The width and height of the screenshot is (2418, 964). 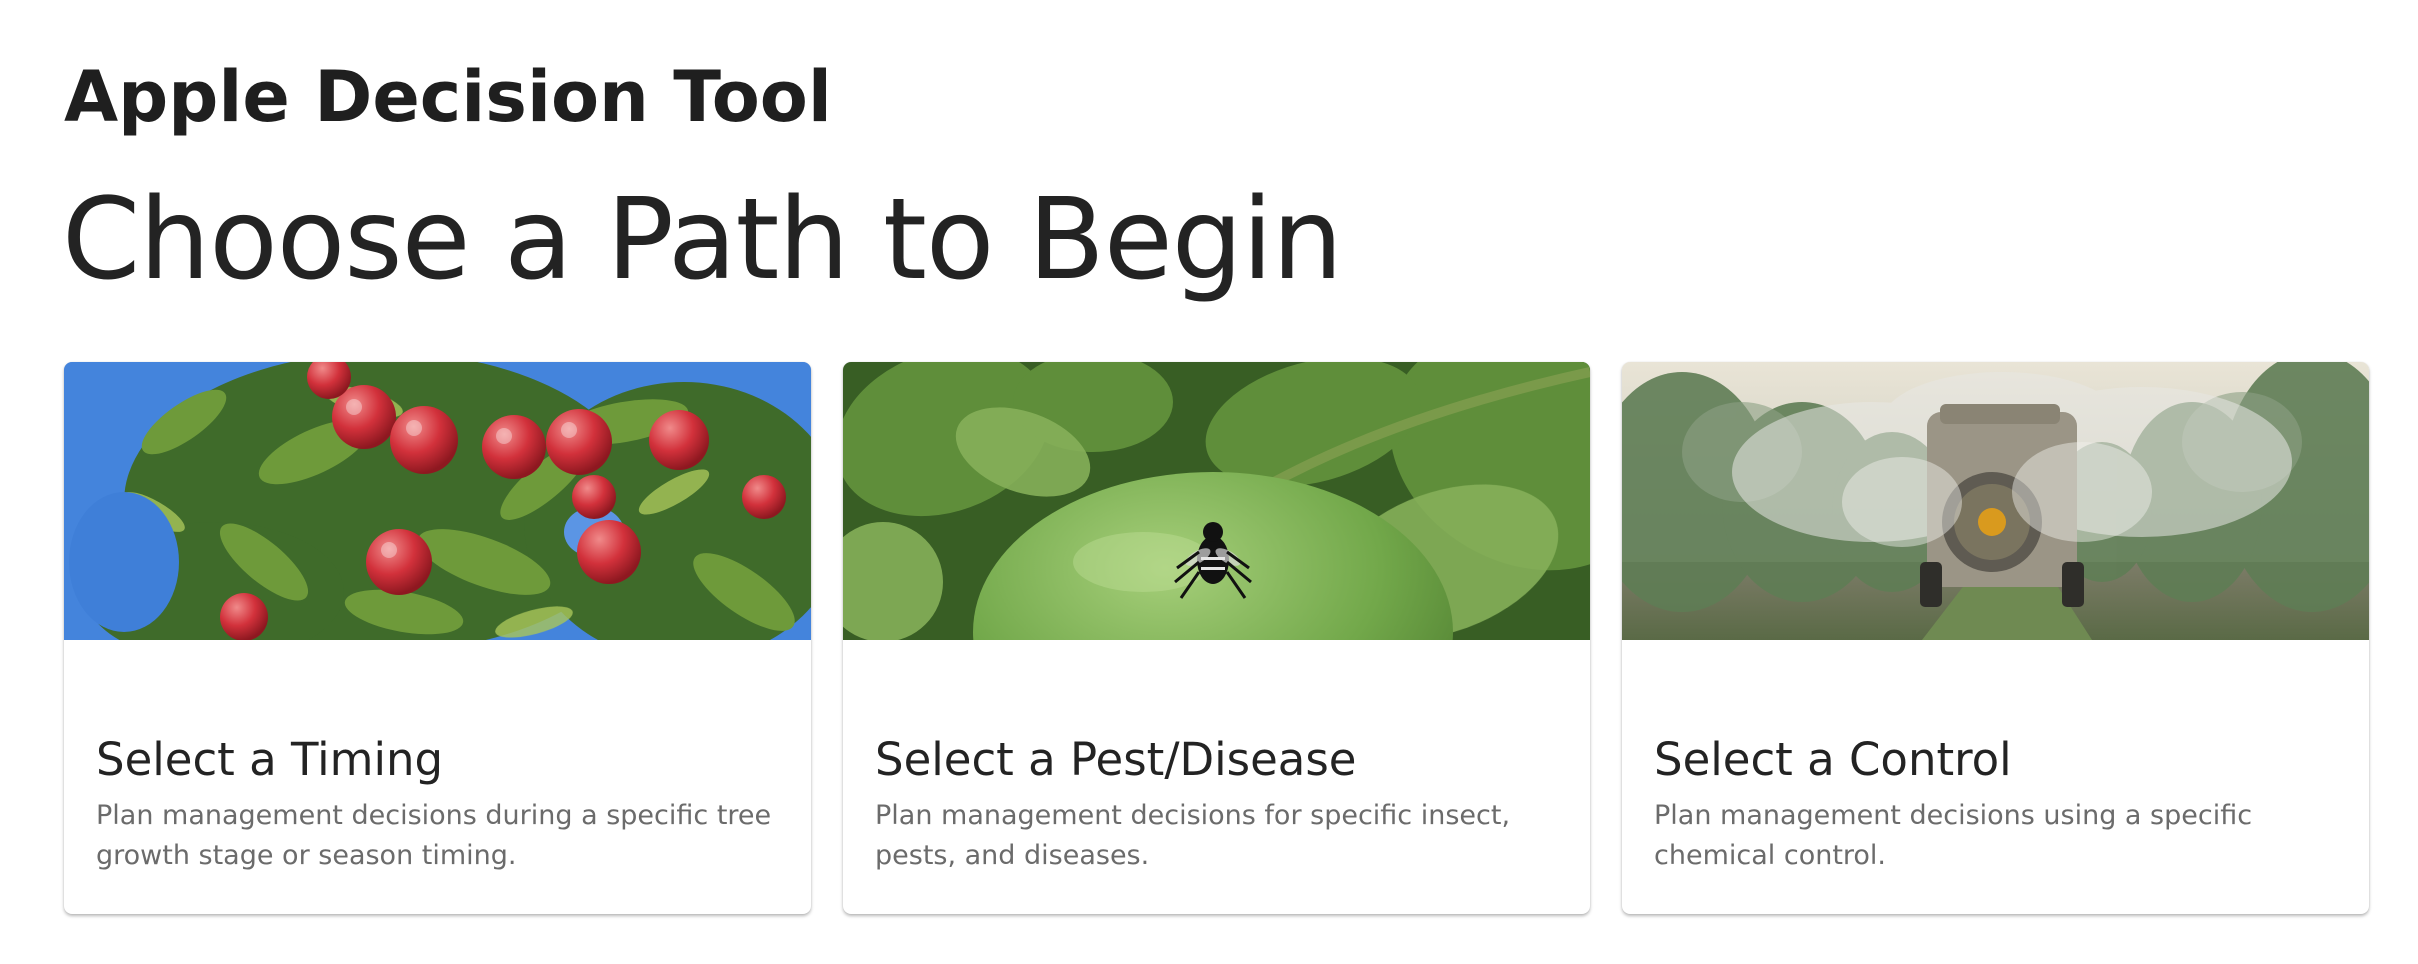 I want to click on app-title: Apple Decision Tool, so click(x=448, y=97).